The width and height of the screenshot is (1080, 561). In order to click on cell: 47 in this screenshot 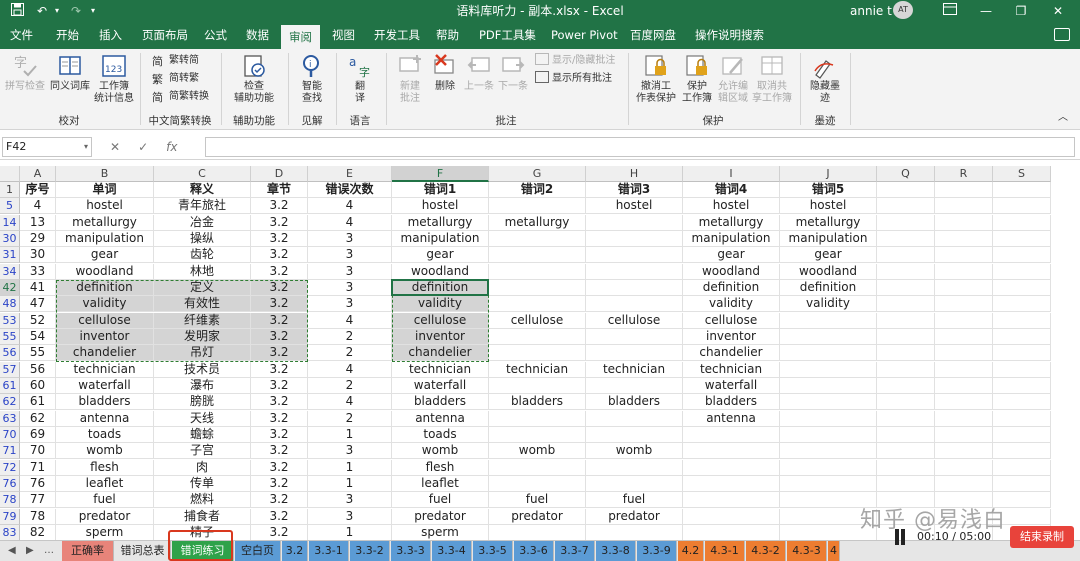, I will do `click(38, 304)`.